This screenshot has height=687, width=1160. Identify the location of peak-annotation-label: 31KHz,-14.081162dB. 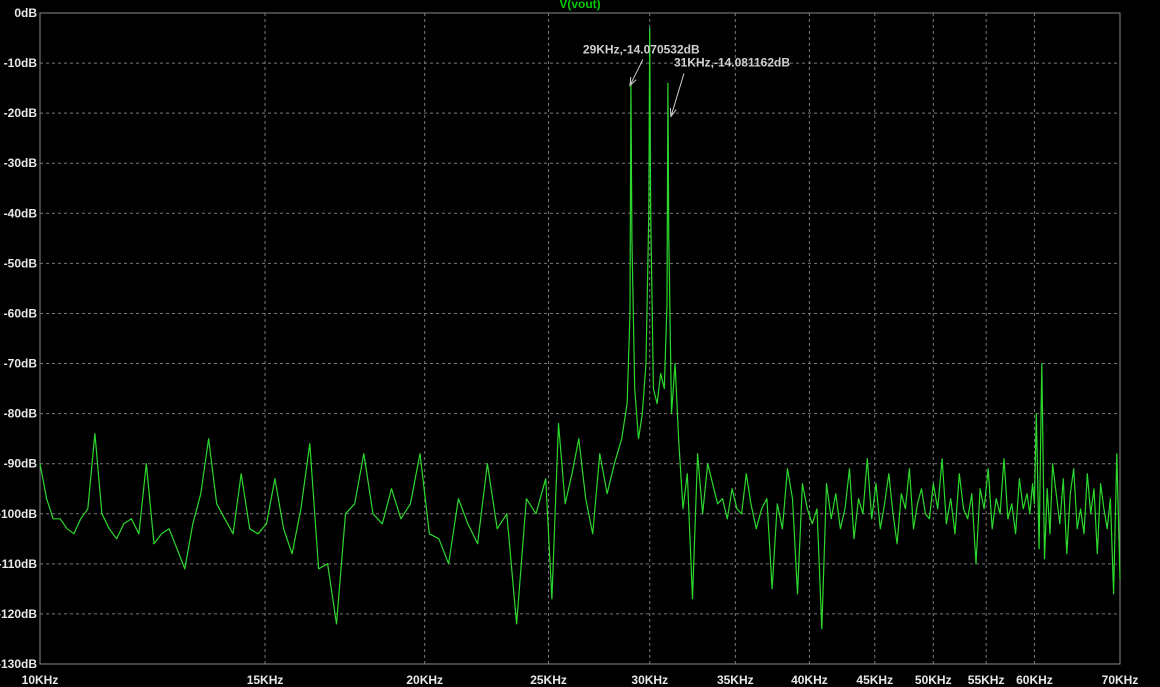
(732, 63).